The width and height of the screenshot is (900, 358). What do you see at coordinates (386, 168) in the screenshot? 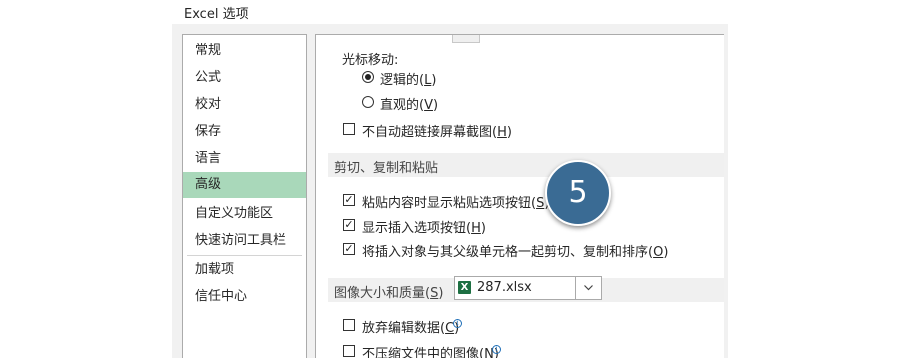
I see `section-cut-copy-paste-title: 剪切、复制和粘贴` at bounding box center [386, 168].